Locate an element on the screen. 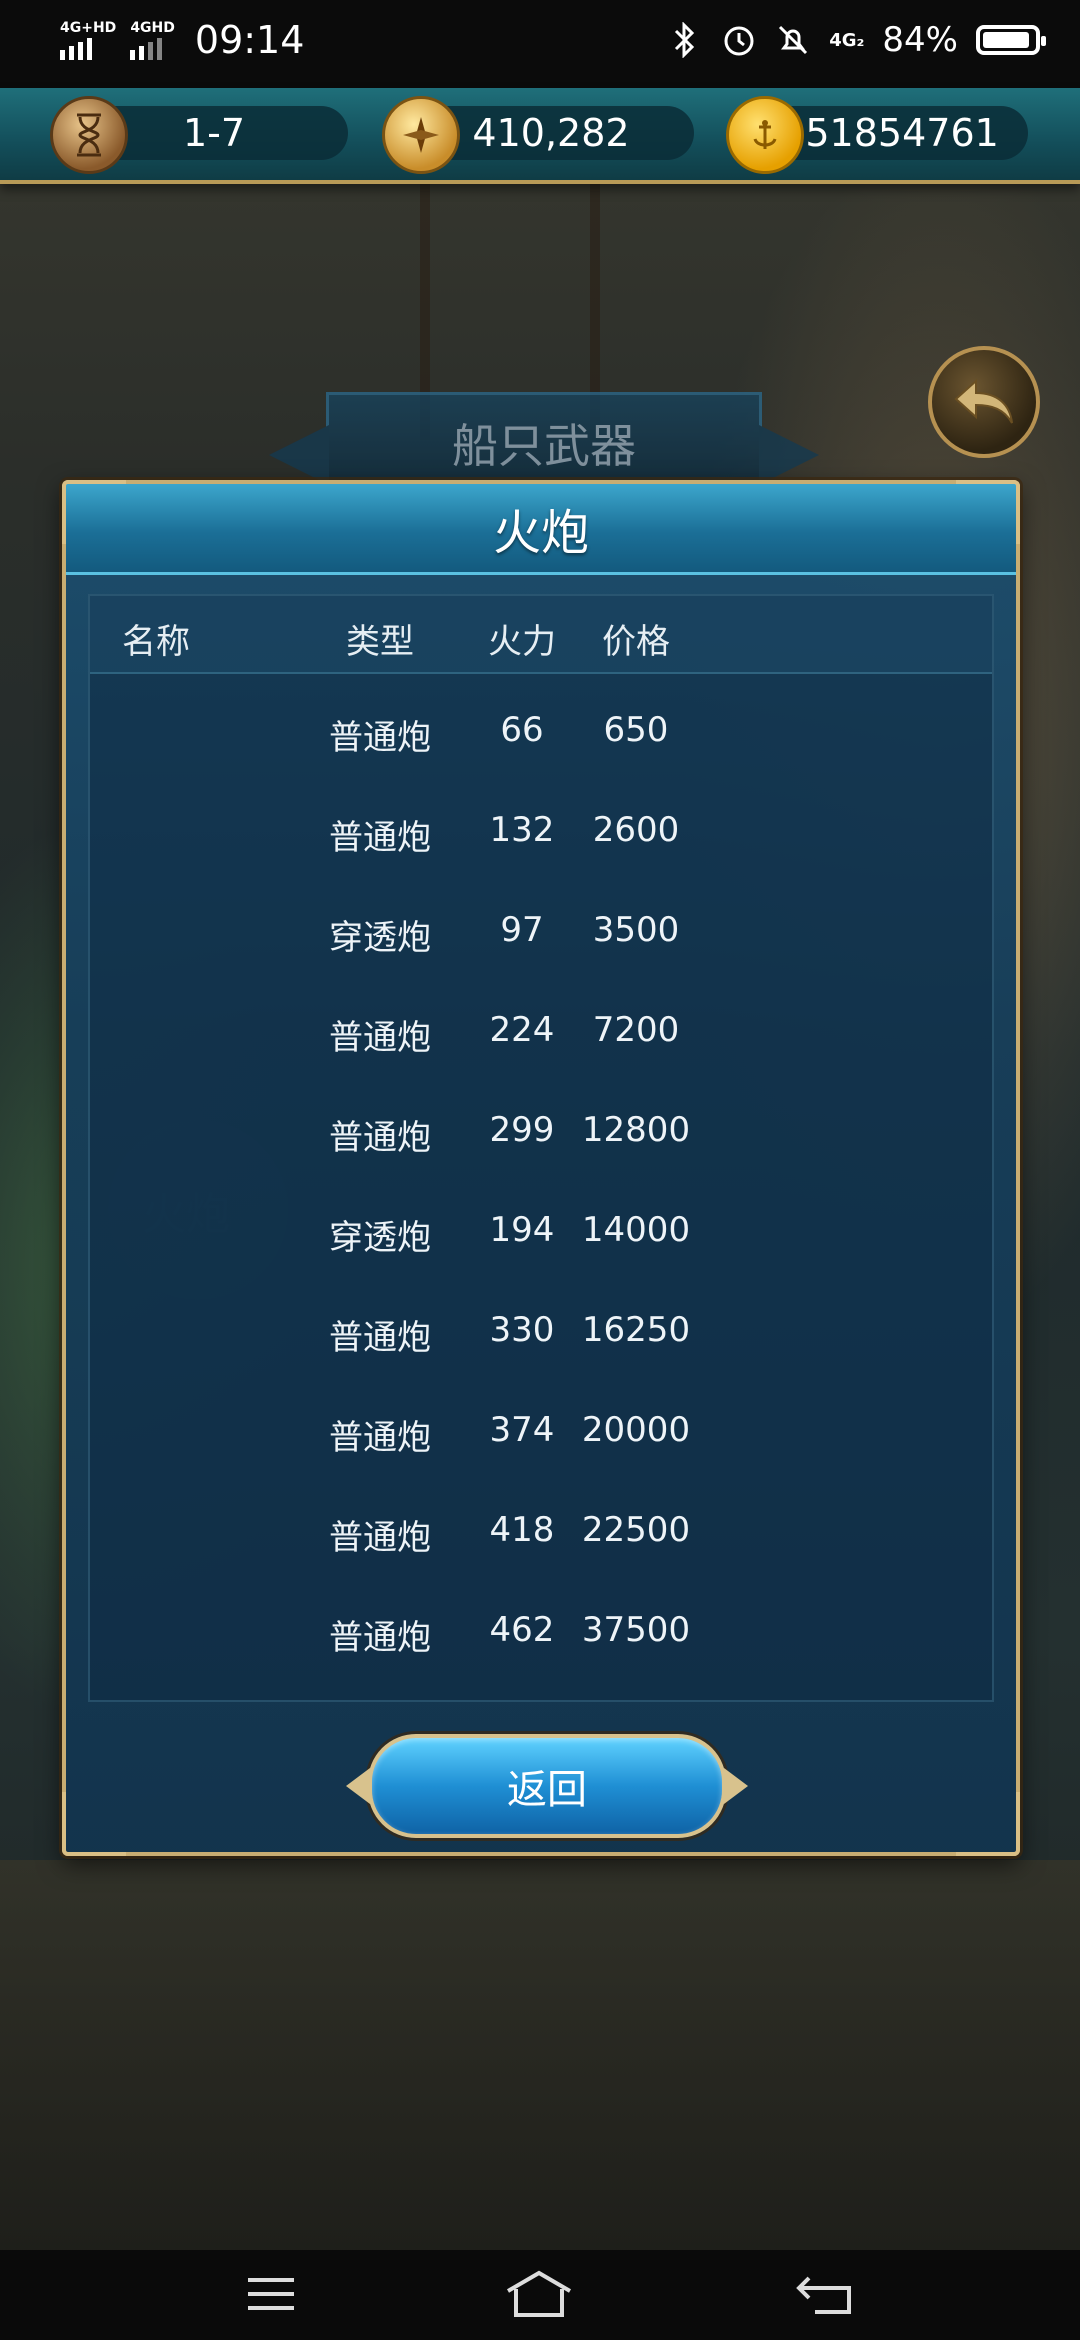  compass-value: 410,282 is located at coordinates (551, 133).